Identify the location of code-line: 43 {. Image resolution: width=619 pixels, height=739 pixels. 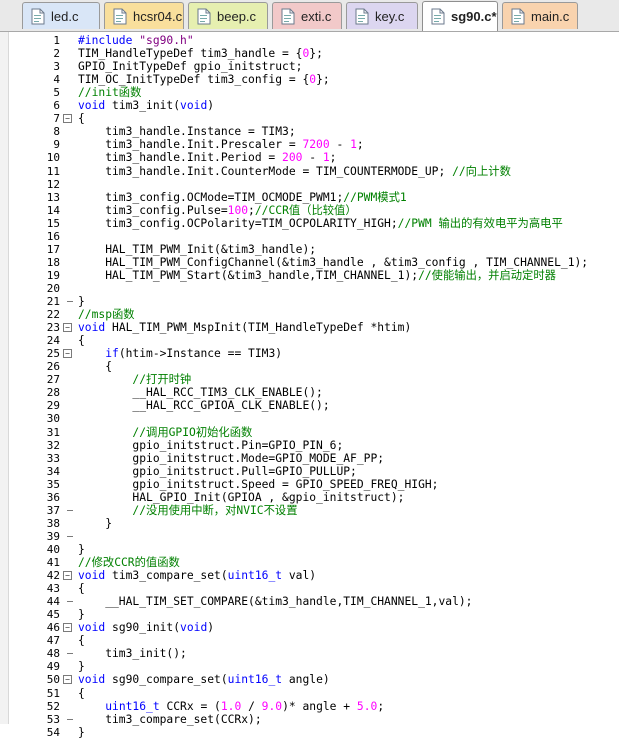
(309, 588).